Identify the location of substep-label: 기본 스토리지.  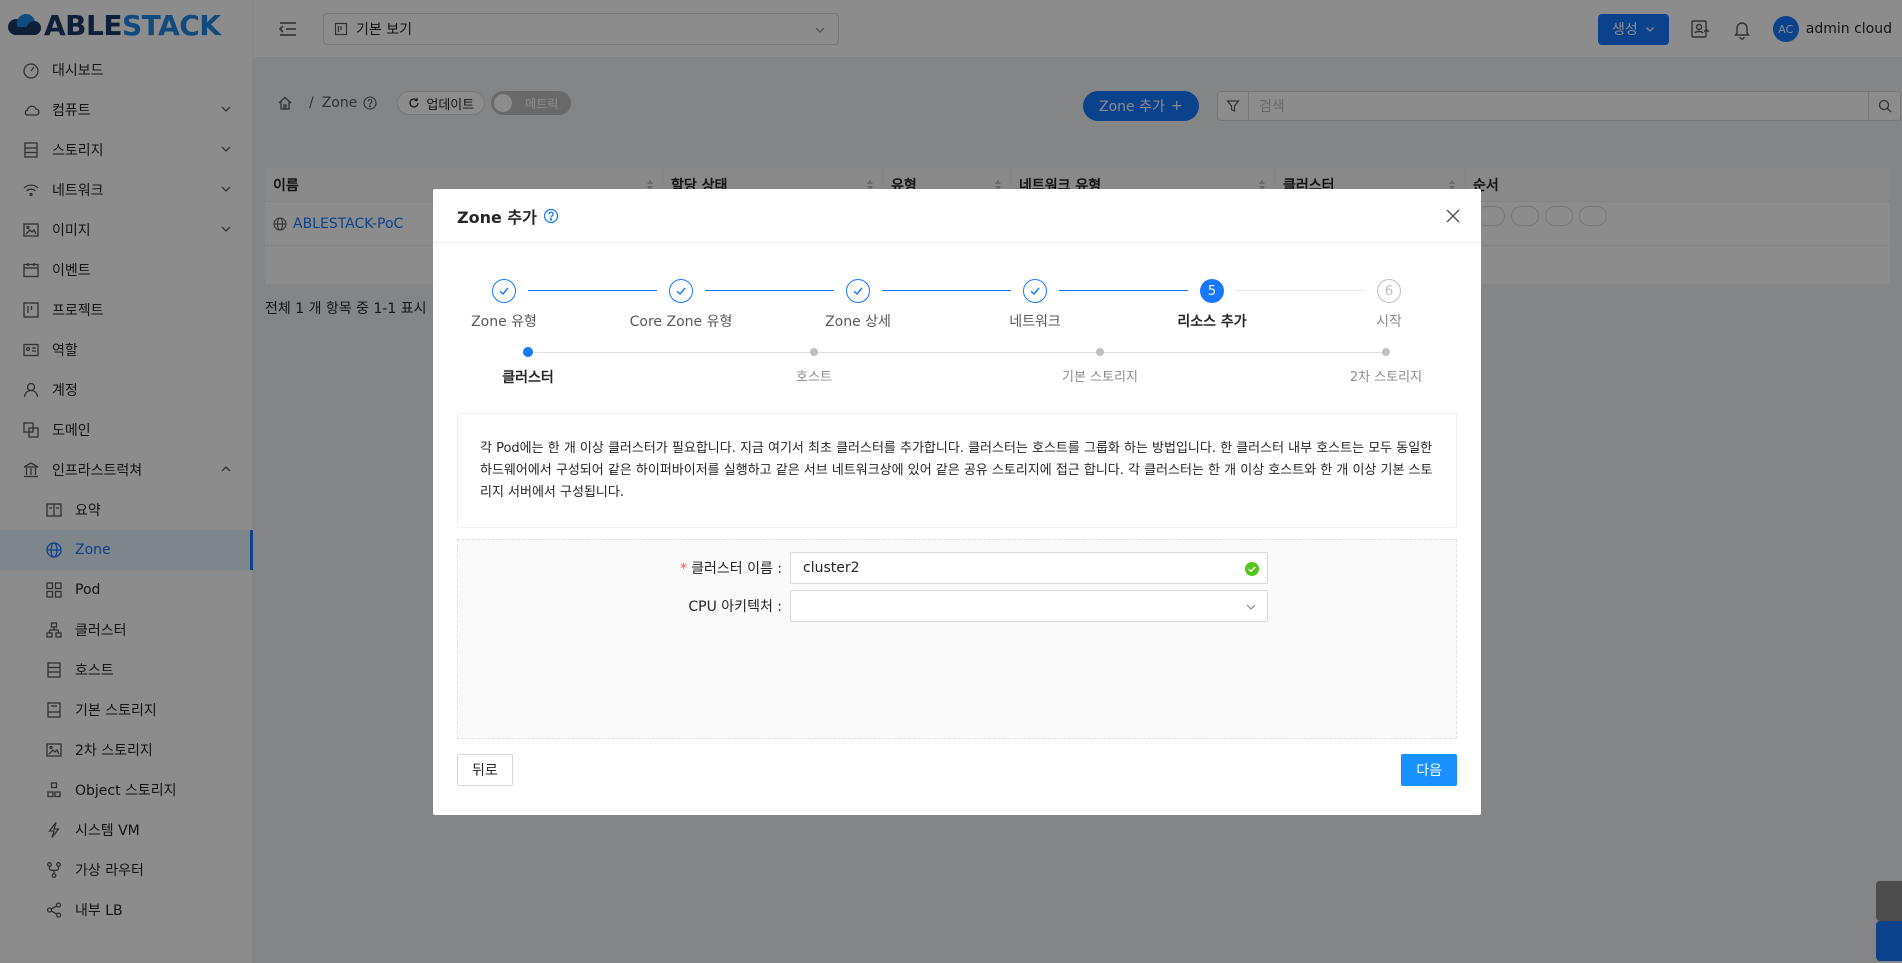
(1100, 377).